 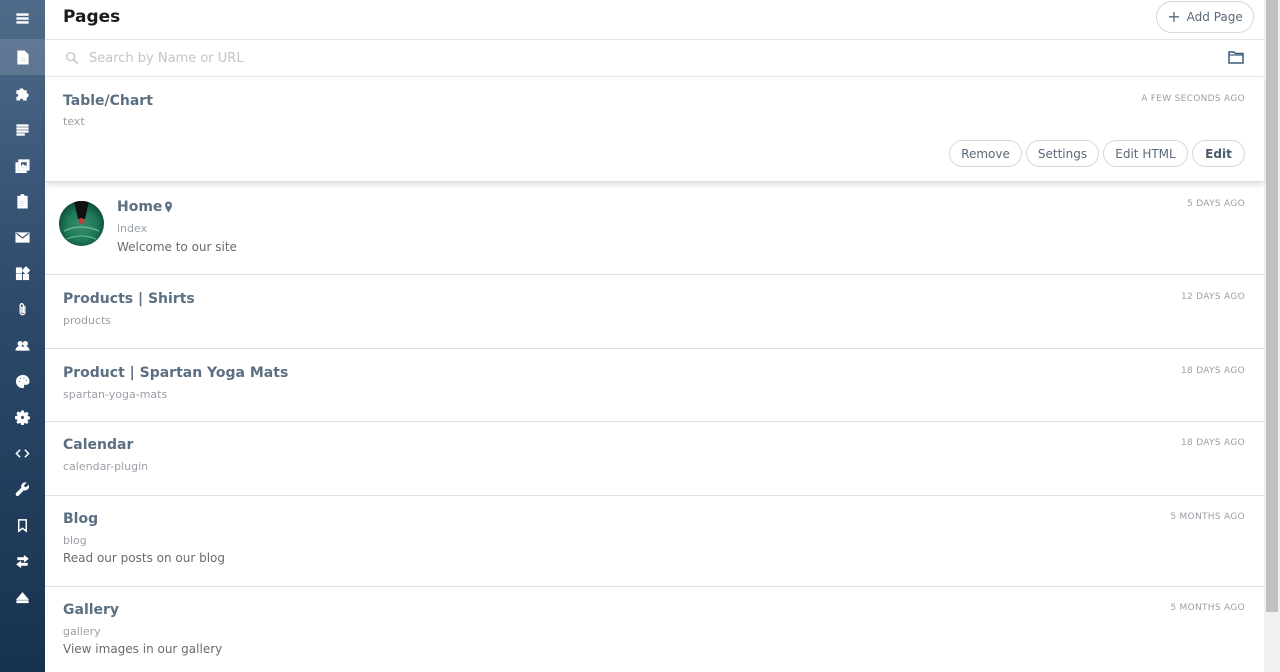 What do you see at coordinates (143, 649) in the screenshot?
I see `page-description: View images in our gallery` at bounding box center [143, 649].